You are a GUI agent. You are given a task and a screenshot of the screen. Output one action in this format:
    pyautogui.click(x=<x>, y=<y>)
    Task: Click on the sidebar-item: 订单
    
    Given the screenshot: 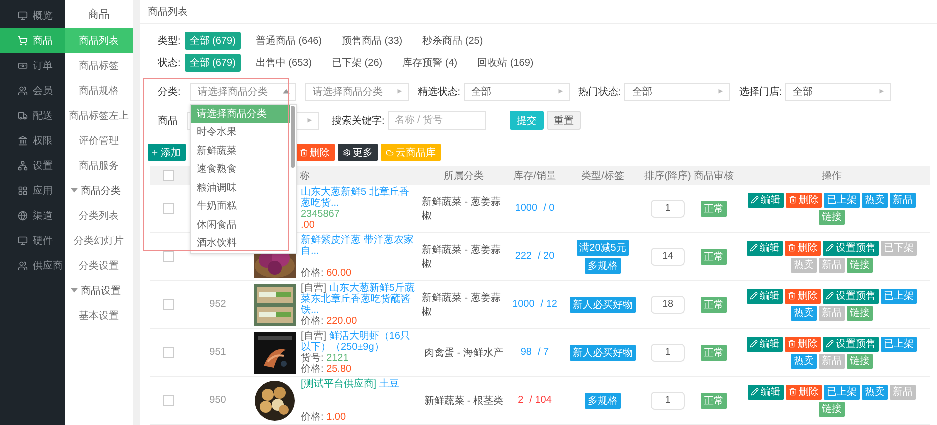 What is the action you would take?
    pyautogui.click(x=32, y=65)
    